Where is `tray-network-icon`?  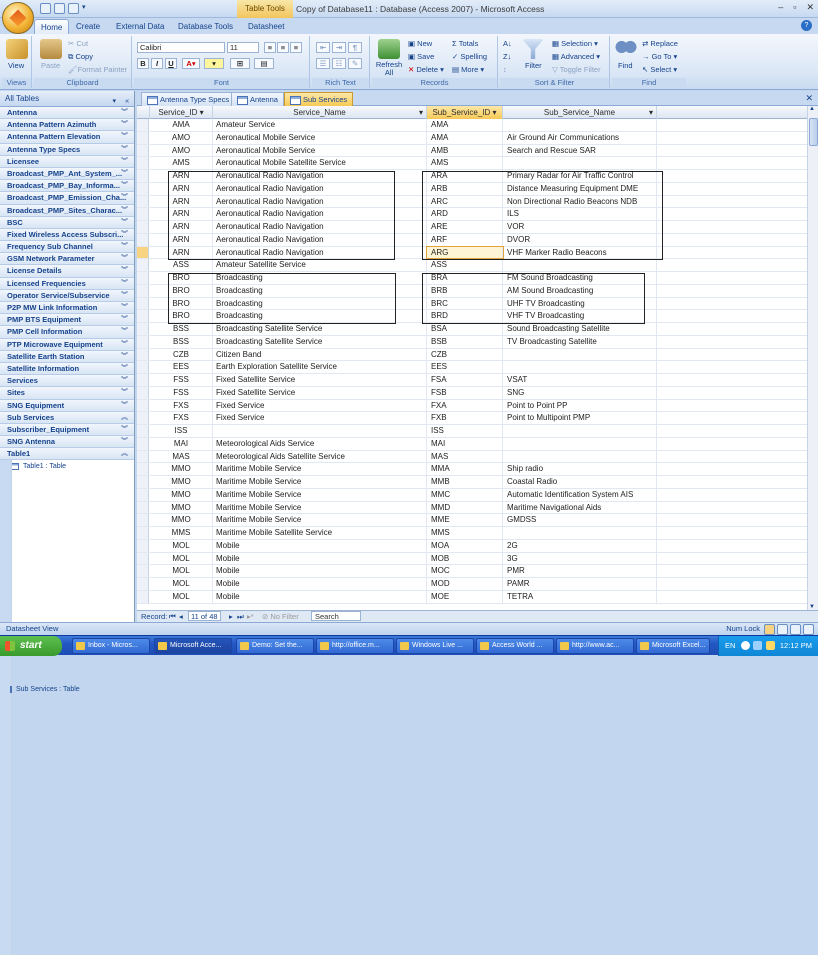
tray-network-icon is located at coordinates (745, 645).